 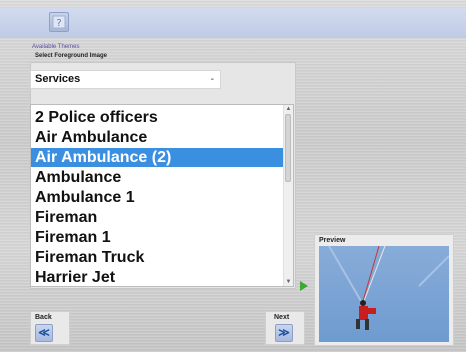 What do you see at coordinates (288, 109) in the screenshot?
I see `scroll-up-icon: ▲` at bounding box center [288, 109].